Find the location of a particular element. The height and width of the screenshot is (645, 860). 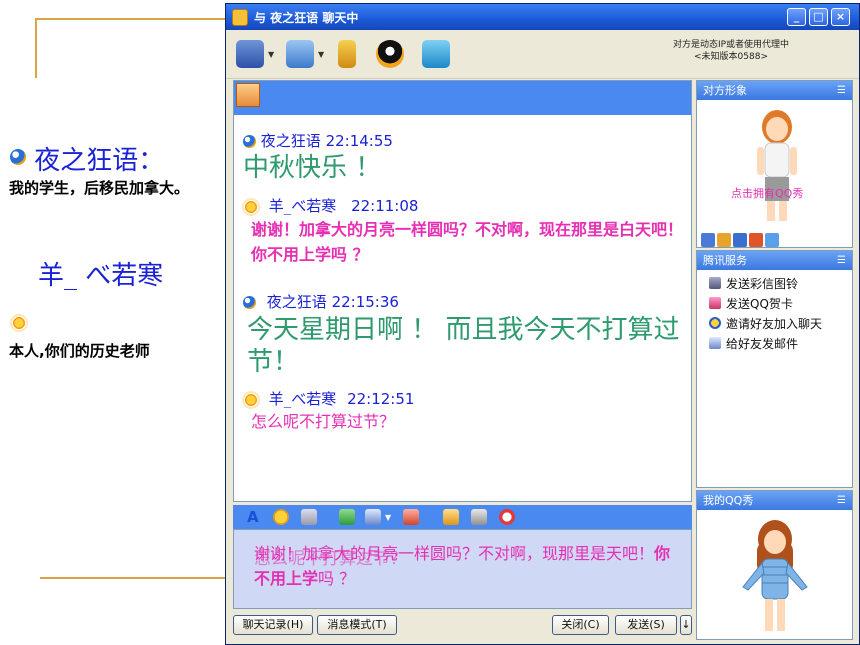

send-button: 发送(S) is located at coordinates (646, 625).